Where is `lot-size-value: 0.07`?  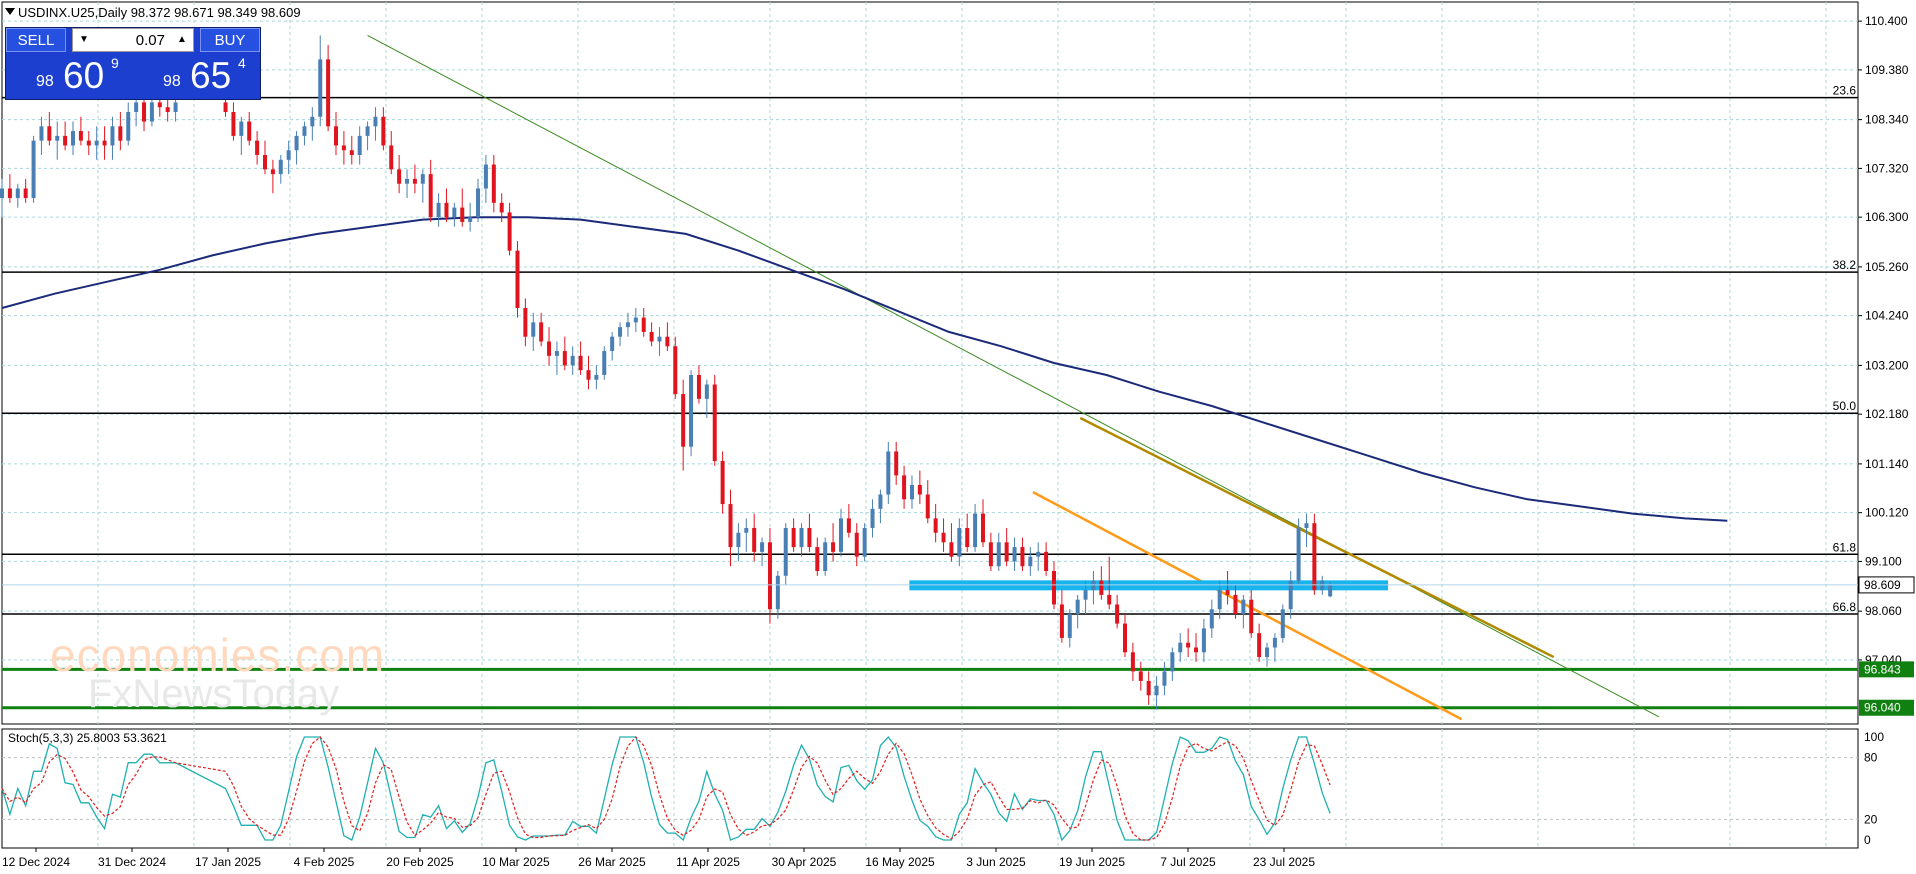
lot-size-value: 0.07 is located at coordinates (150, 40).